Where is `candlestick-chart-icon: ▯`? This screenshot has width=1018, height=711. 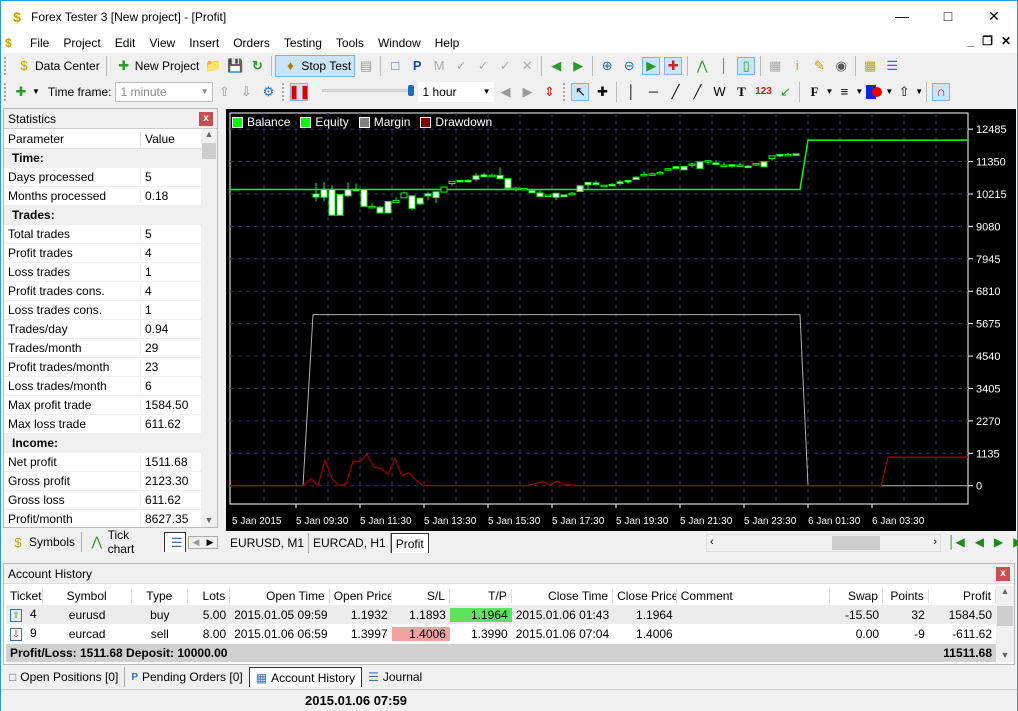
candlestick-chart-icon: ▯ is located at coordinates (746, 65).